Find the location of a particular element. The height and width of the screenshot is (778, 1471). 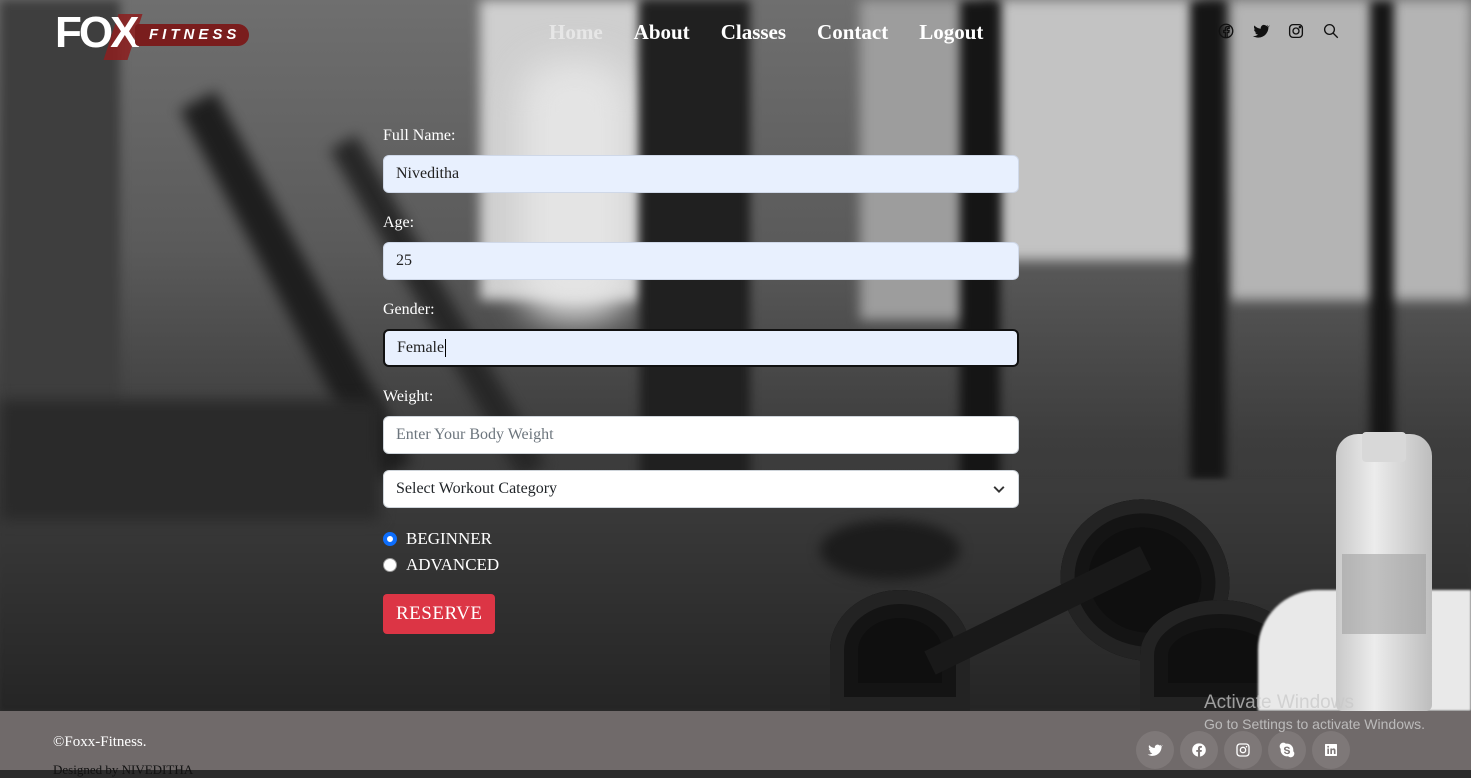

main-nav: Home About Classes Contact Logout is located at coordinates (781, 32).